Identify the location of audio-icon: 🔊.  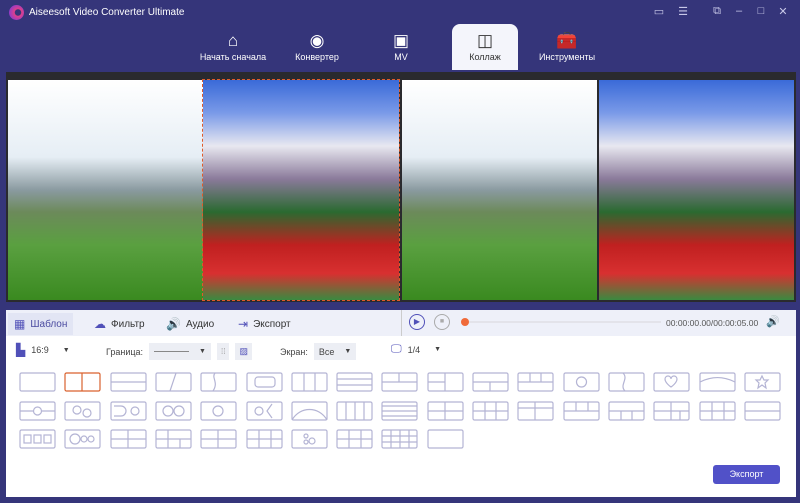
(173, 324).